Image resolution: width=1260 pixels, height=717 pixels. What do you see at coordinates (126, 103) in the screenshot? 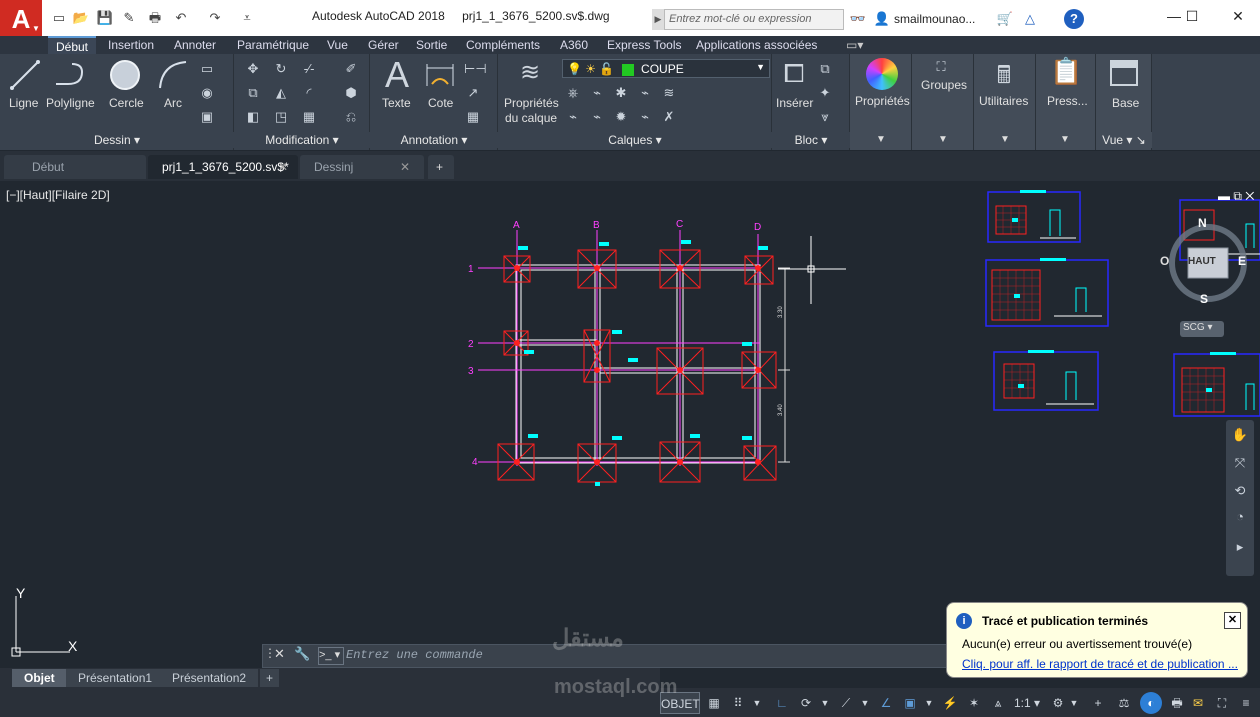
I see `cercle-button: Cercle` at bounding box center [126, 103].